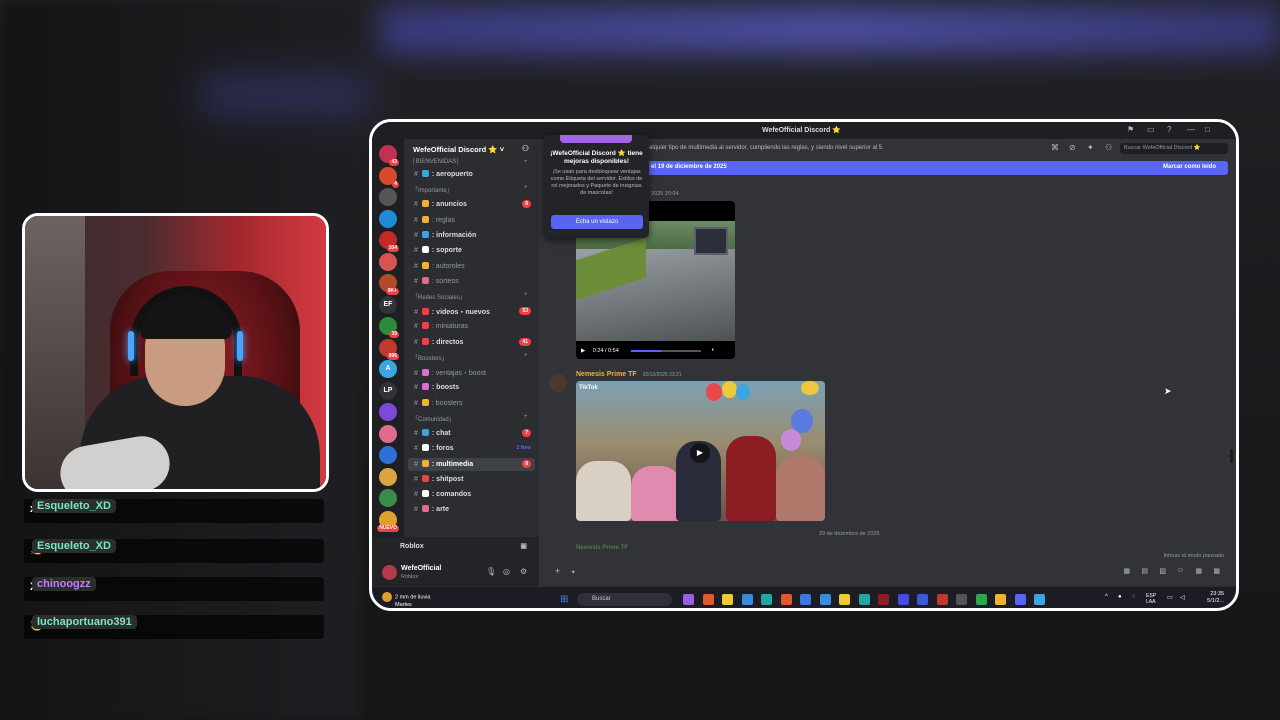 The width and height of the screenshot is (1280, 720). I want to click on channel-item: #: chat 7, so click(471, 433).